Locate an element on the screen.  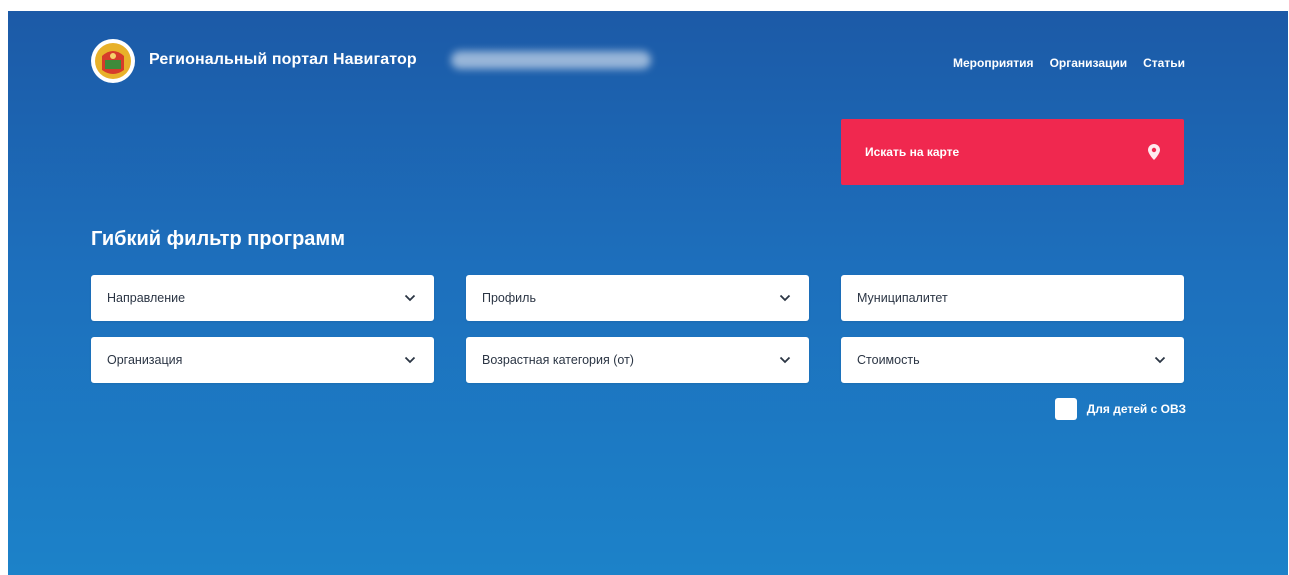
age-category-select-label: Возрастная категория (от) is located at coordinates (558, 360).